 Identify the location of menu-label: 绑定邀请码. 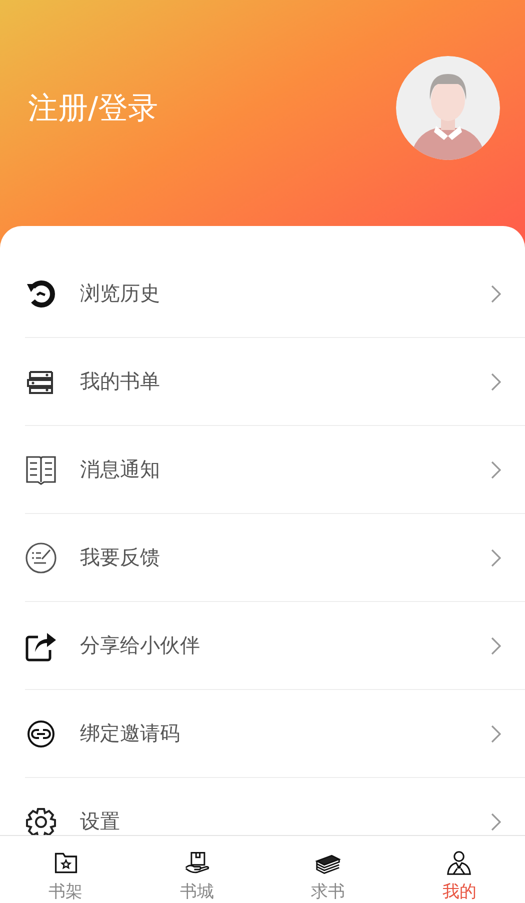
(130, 733).